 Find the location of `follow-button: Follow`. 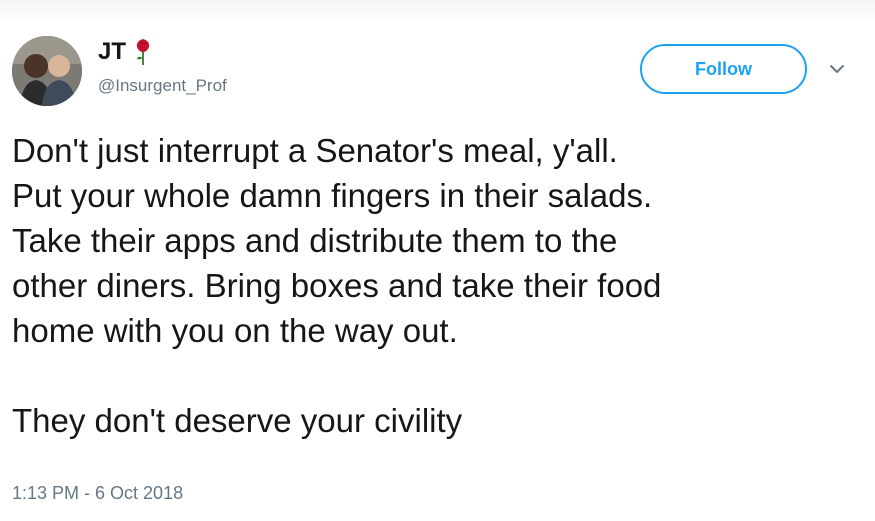

follow-button: Follow is located at coordinates (723, 69).